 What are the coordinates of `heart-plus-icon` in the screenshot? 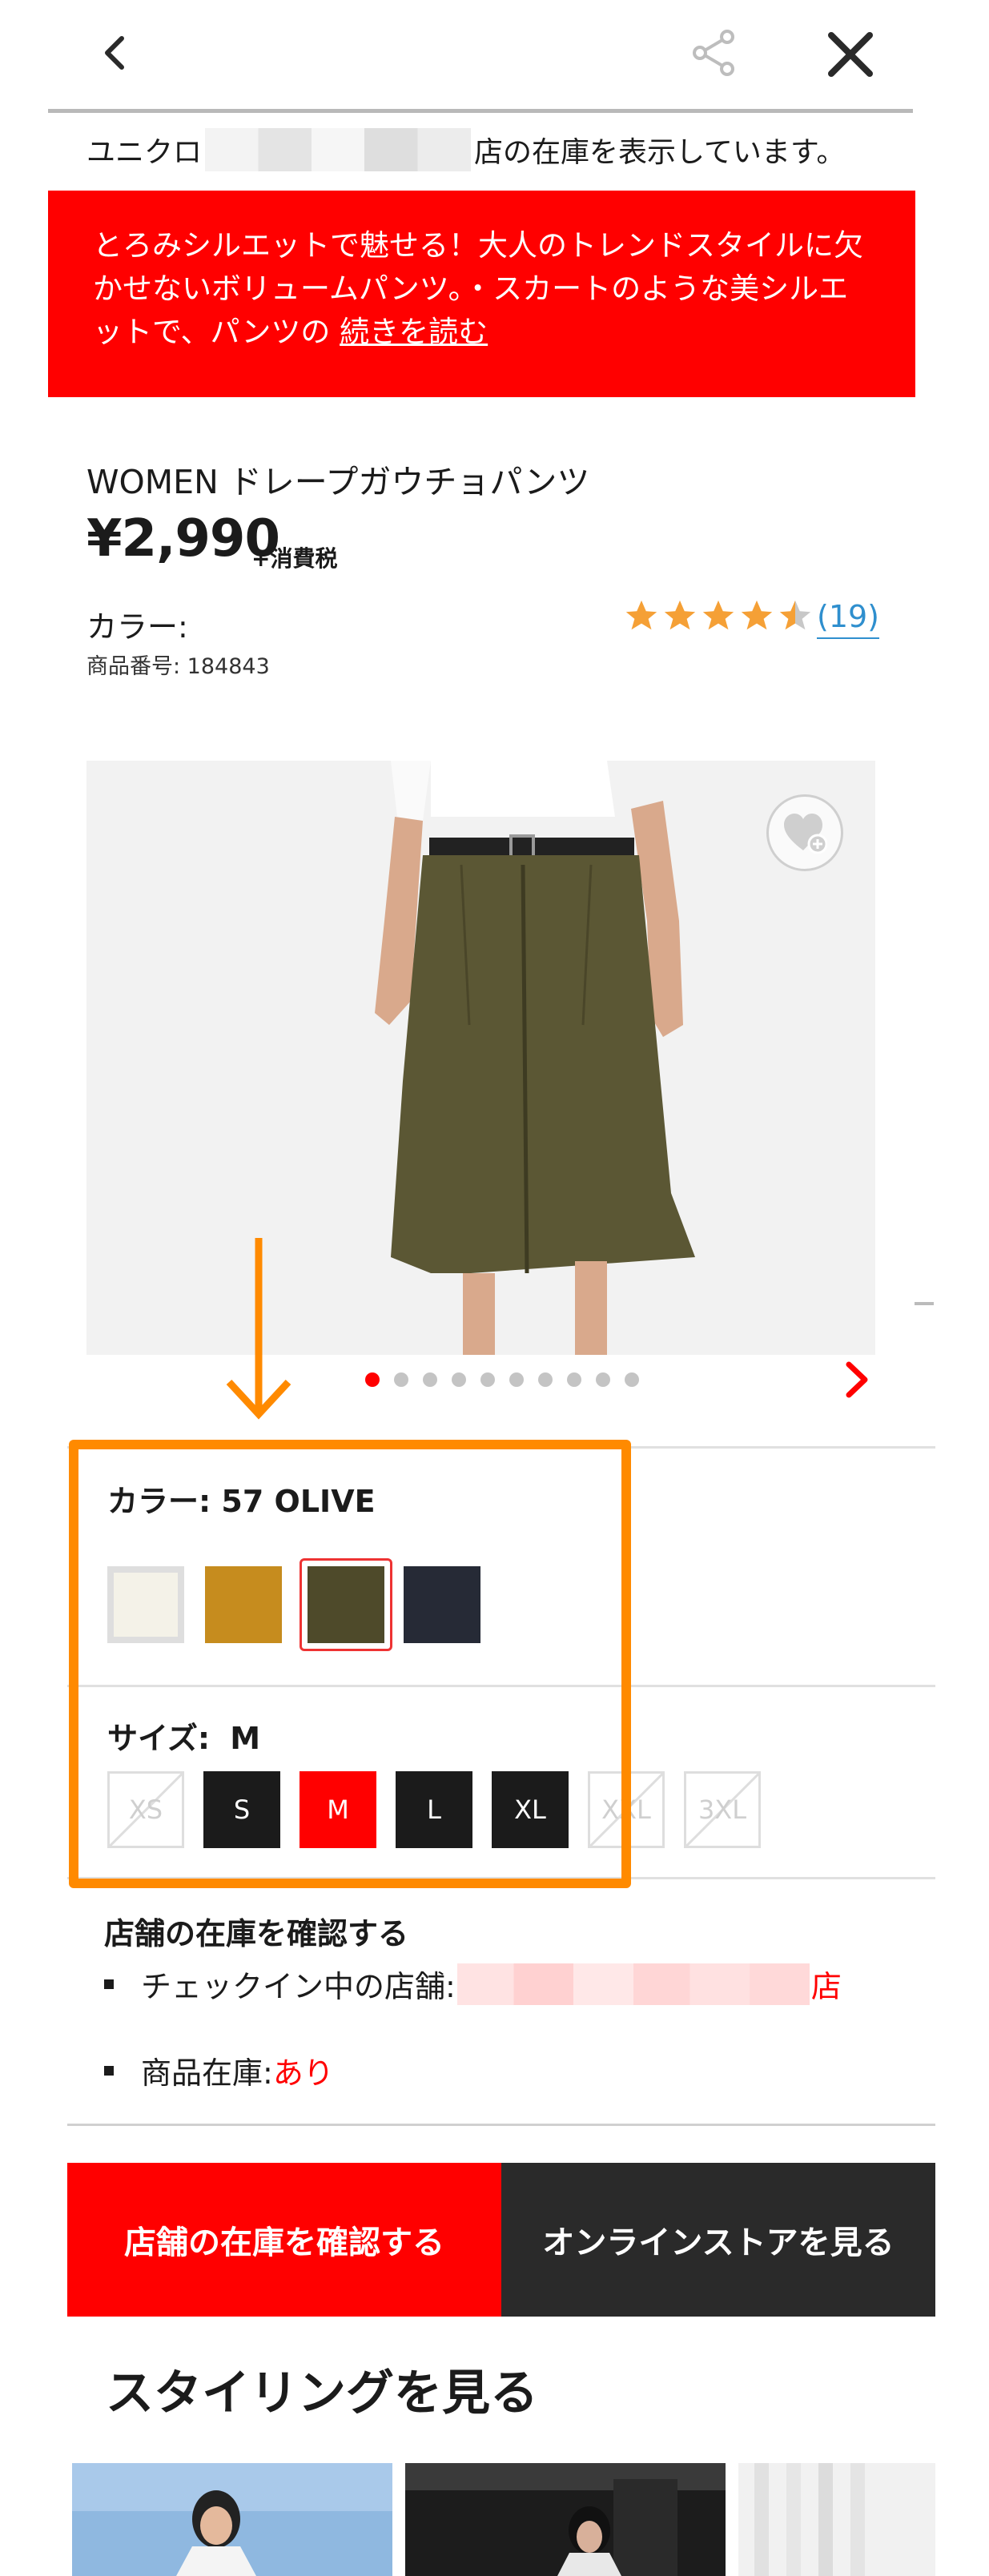 It's located at (805, 834).